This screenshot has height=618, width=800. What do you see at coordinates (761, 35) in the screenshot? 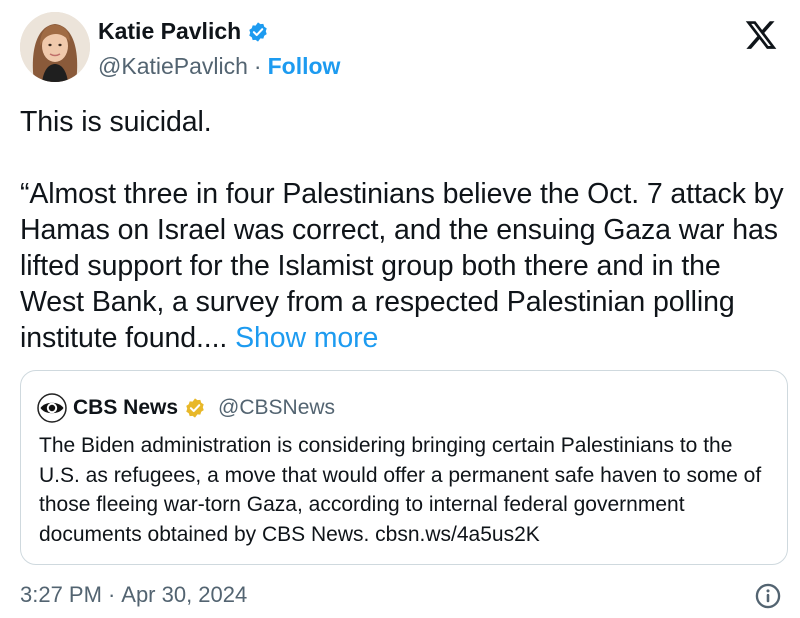
I see `x-logo-icon` at bounding box center [761, 35].